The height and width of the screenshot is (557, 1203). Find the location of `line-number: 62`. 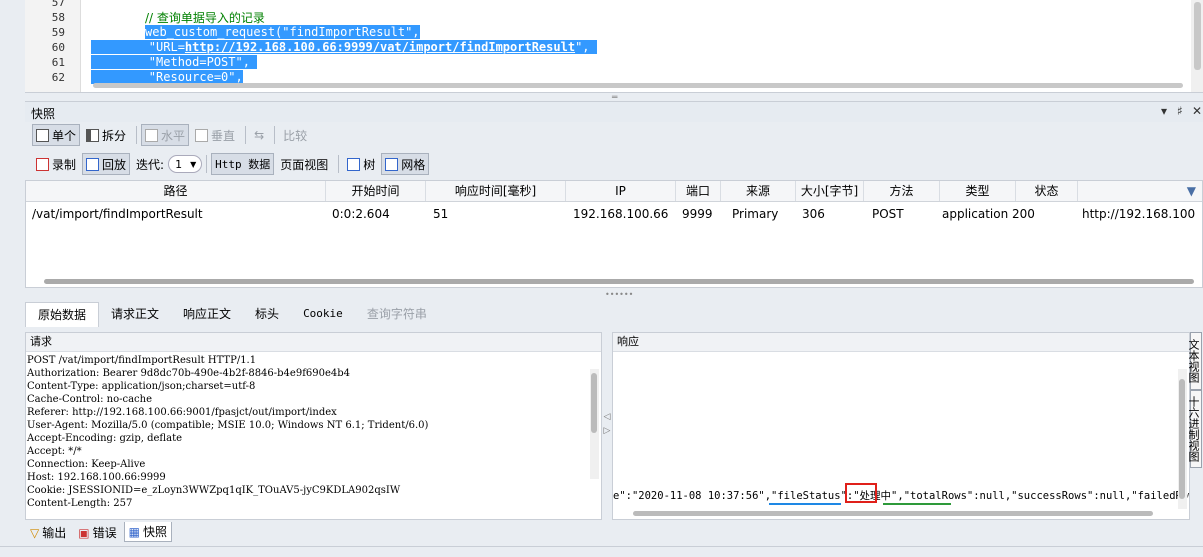

line-number: 62 is located at coordinates (58, 77).